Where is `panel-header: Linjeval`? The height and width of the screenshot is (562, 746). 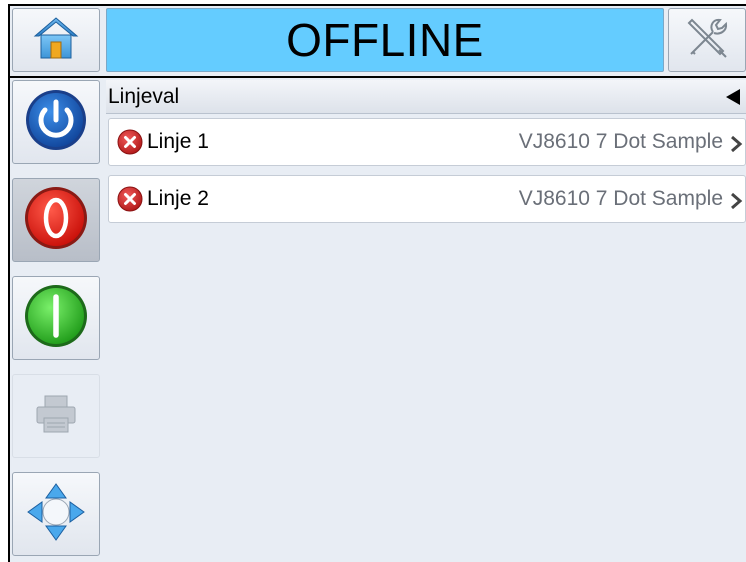 panel-header: Linjeval is located at coordinates (426, 97).